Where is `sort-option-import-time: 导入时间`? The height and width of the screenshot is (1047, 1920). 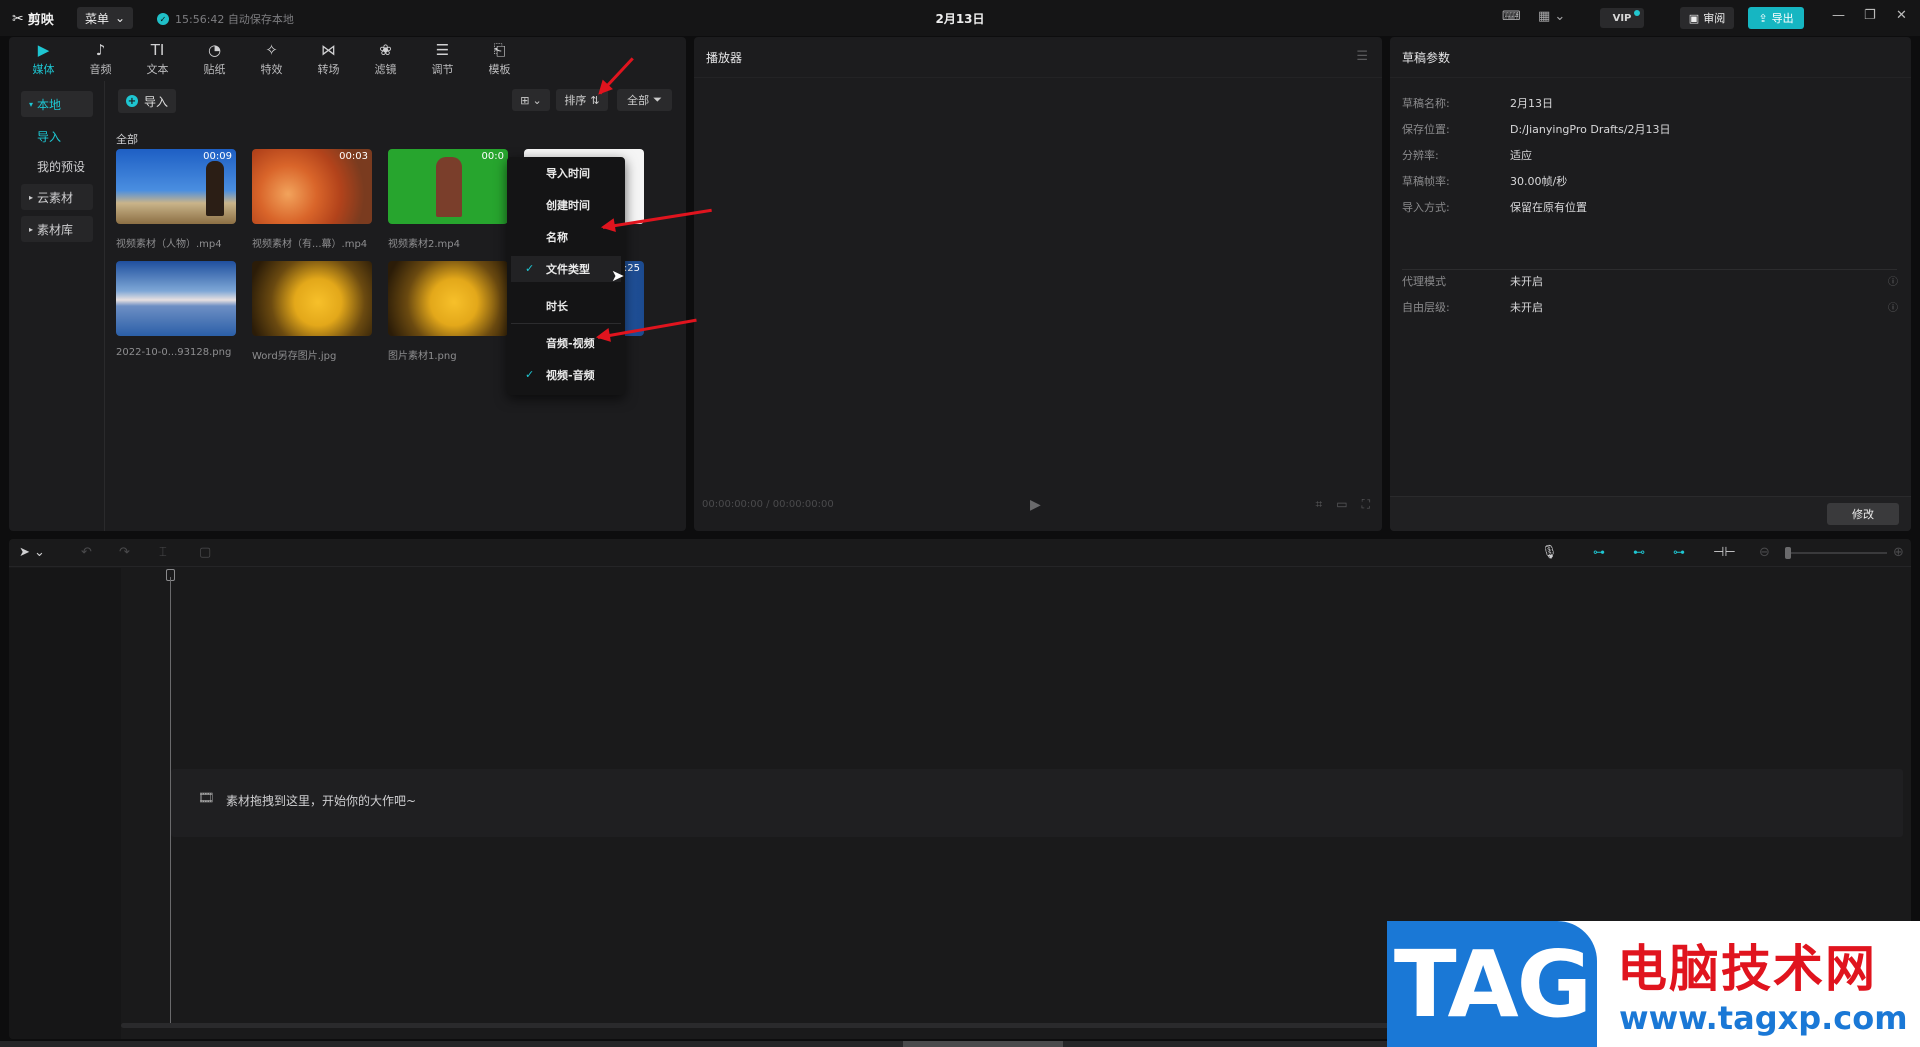
sort-option-import-time: 导入时间 is located at coordinates (566, 173).